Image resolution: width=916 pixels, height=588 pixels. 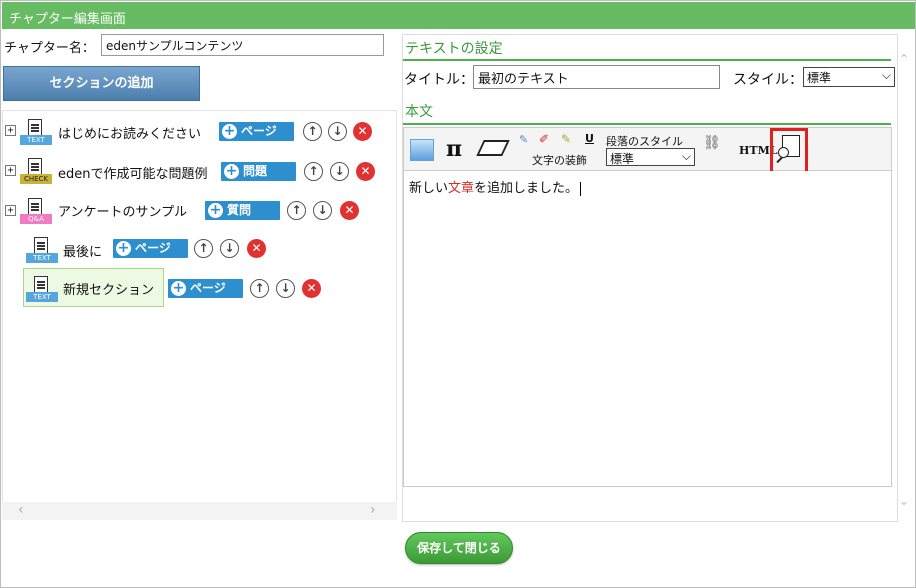 What do you see at coordinates (82, 250) in the screenshot?
I see `tree-item-label: 最後に` at bounding box center [82, 250].